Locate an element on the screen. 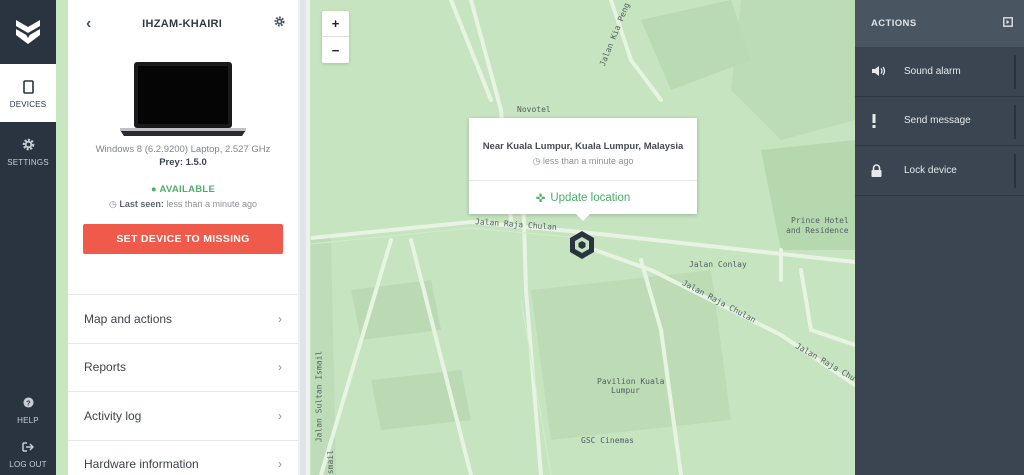  nav-help: ? HELP is located at coordinates (28, 409).